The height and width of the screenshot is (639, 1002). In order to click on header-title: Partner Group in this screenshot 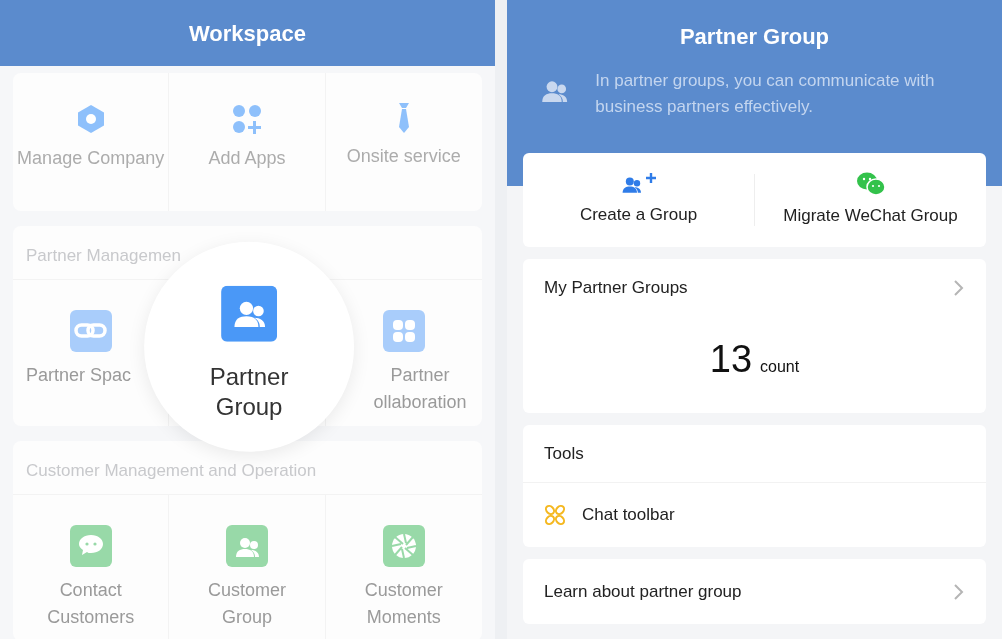, I will do `click(754, 37)`.